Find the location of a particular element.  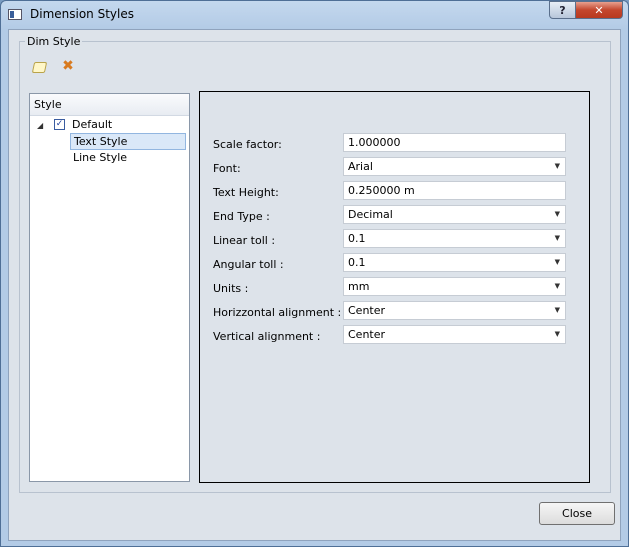

new-style-icon is located at coordinates (39, 67).